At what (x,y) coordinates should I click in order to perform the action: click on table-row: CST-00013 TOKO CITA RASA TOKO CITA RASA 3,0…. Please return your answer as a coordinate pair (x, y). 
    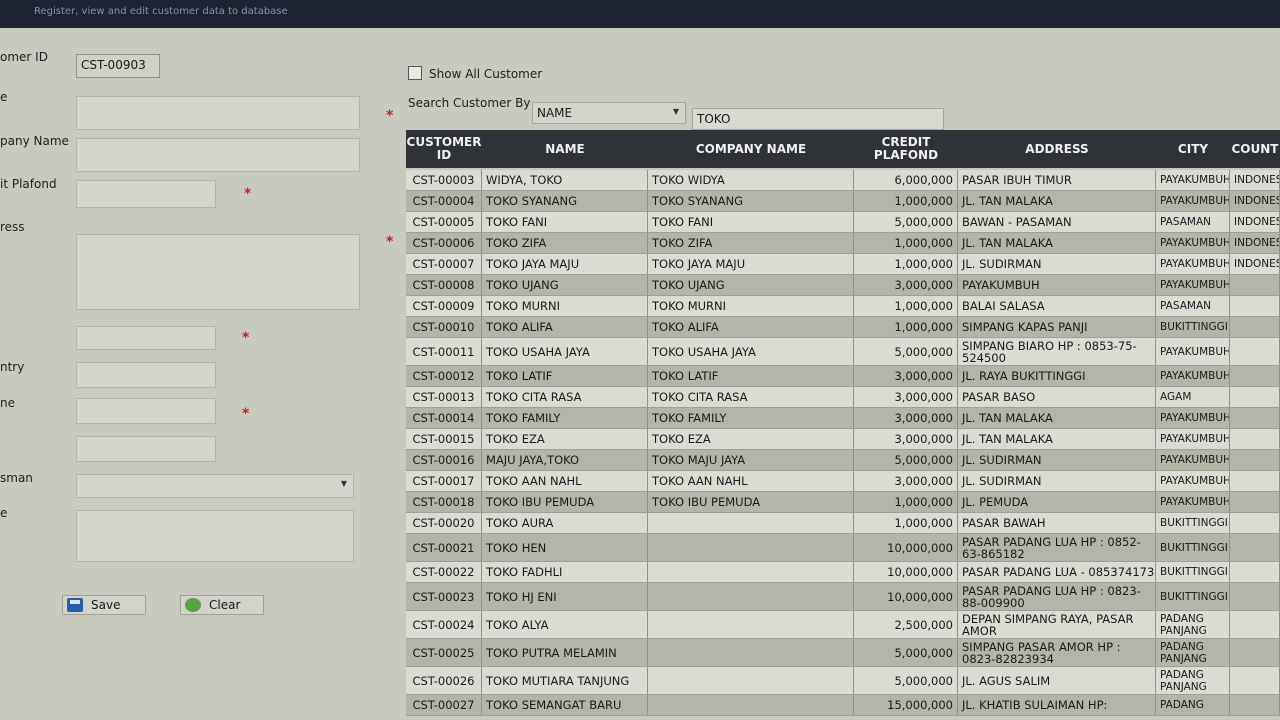
    Looking at the image, I should click on (843, 397).